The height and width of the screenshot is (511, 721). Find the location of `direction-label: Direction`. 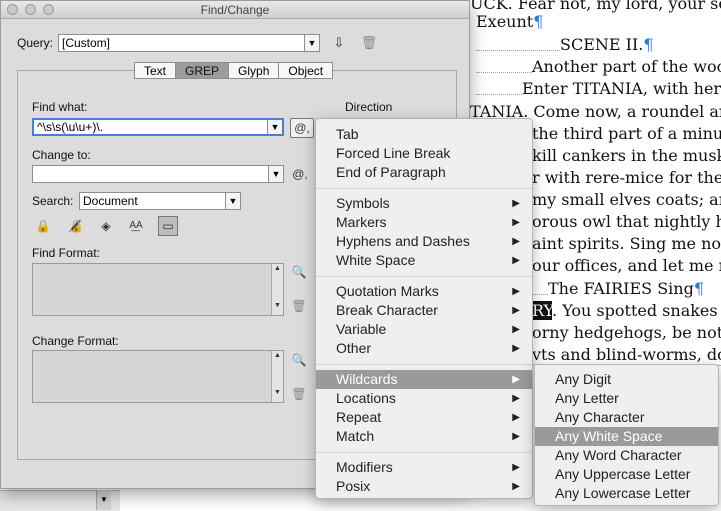

direction-label: Direction is located at coordinates (369, 107).